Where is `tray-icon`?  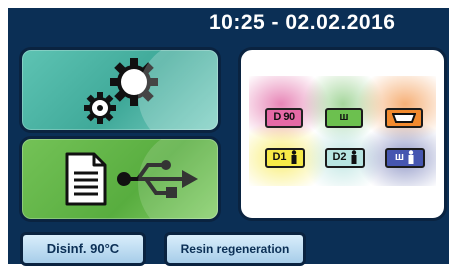
tray-icon is located at coordinates (404, 118).